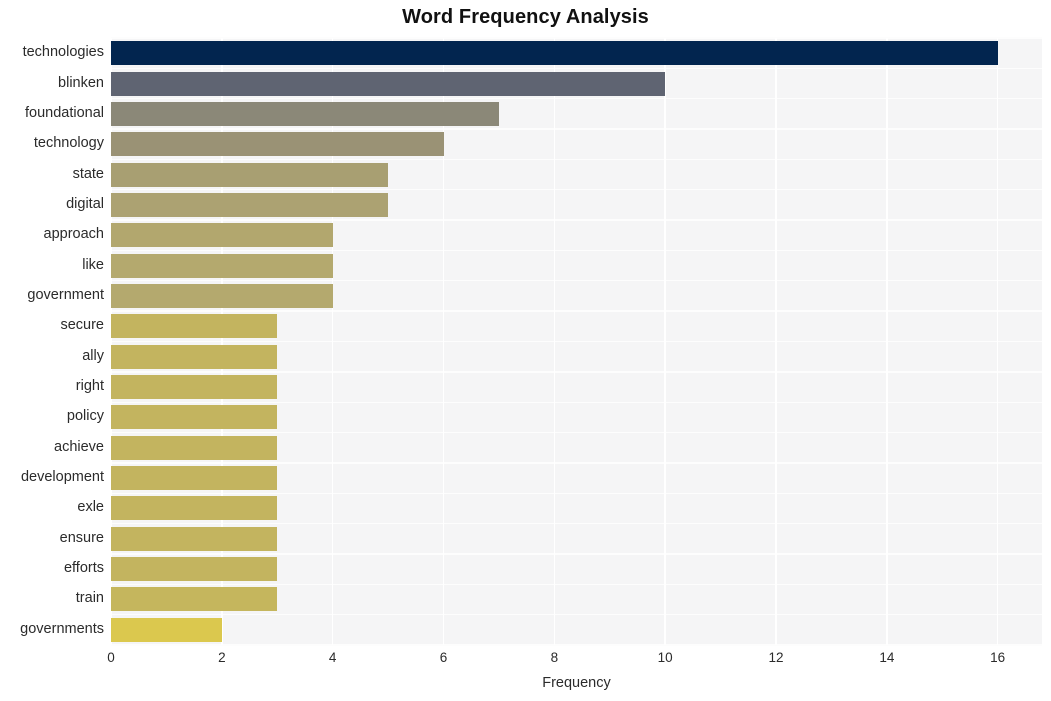 The image size is (1051, 701). I want to click on y-tick-label-efforts: efforts, so click(83, 568).